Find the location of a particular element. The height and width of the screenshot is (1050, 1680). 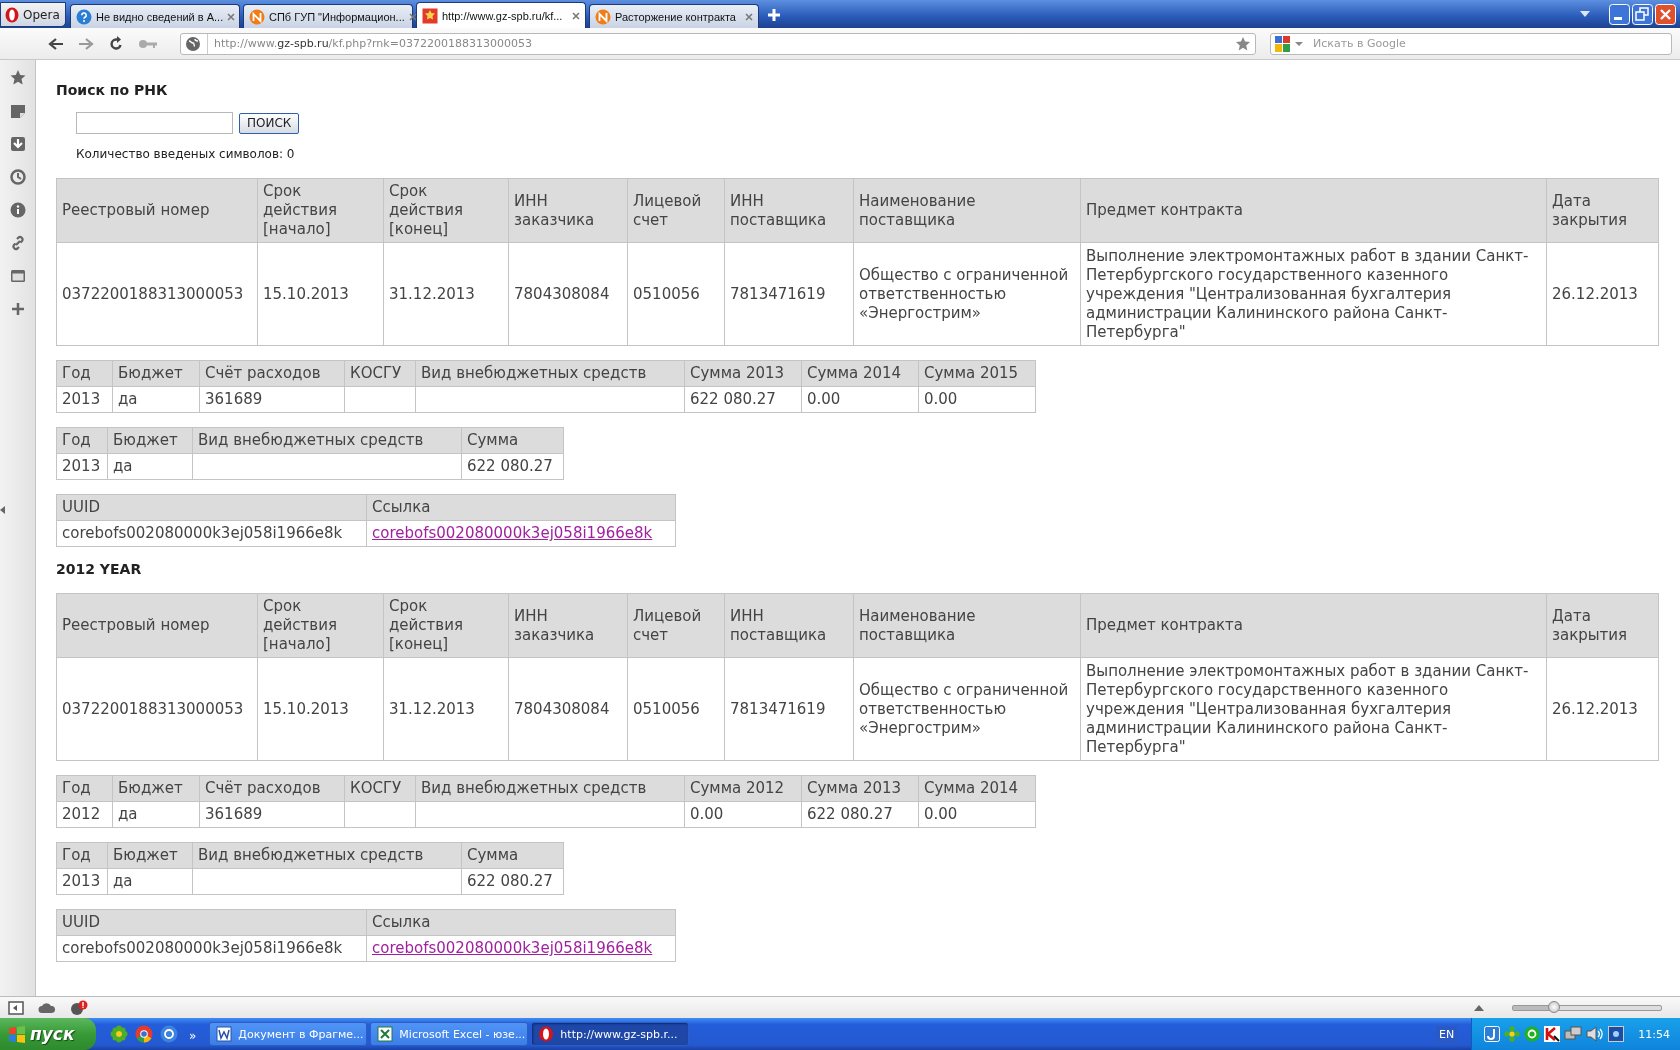

window-icon is located at coordinates (17, 276).